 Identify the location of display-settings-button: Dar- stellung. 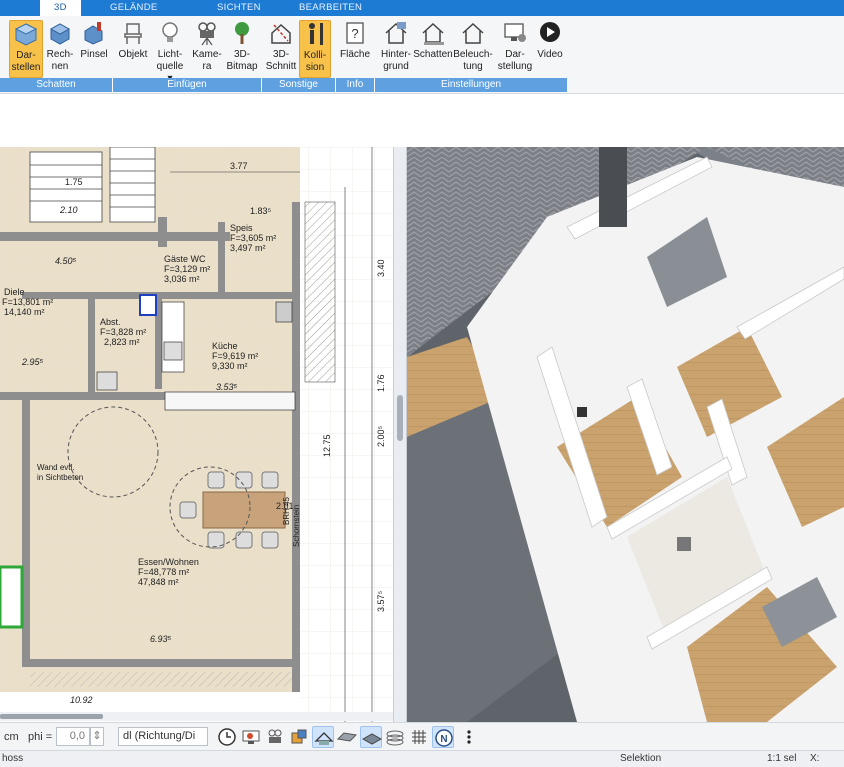
(515, 49).